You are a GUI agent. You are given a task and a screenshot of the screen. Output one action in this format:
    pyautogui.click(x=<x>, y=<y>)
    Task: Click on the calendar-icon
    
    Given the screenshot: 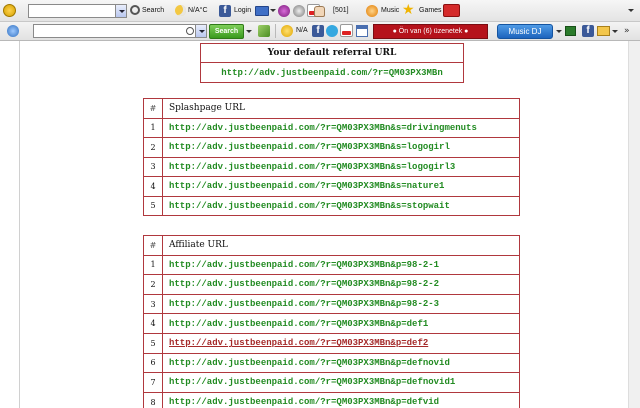 What is the action you would take?
    pyautogui.click(x=362, y=31)
    